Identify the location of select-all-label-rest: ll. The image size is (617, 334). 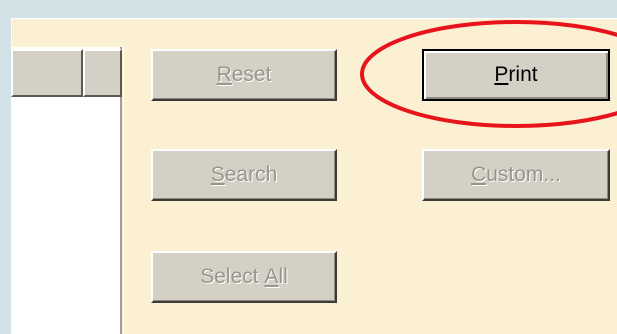
(283, 276).